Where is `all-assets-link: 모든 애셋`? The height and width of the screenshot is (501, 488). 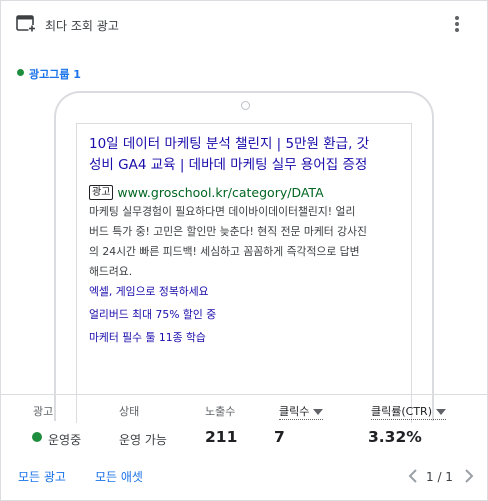
all-assets-link: 모든 애셋 is located at coordinates (119, 476).